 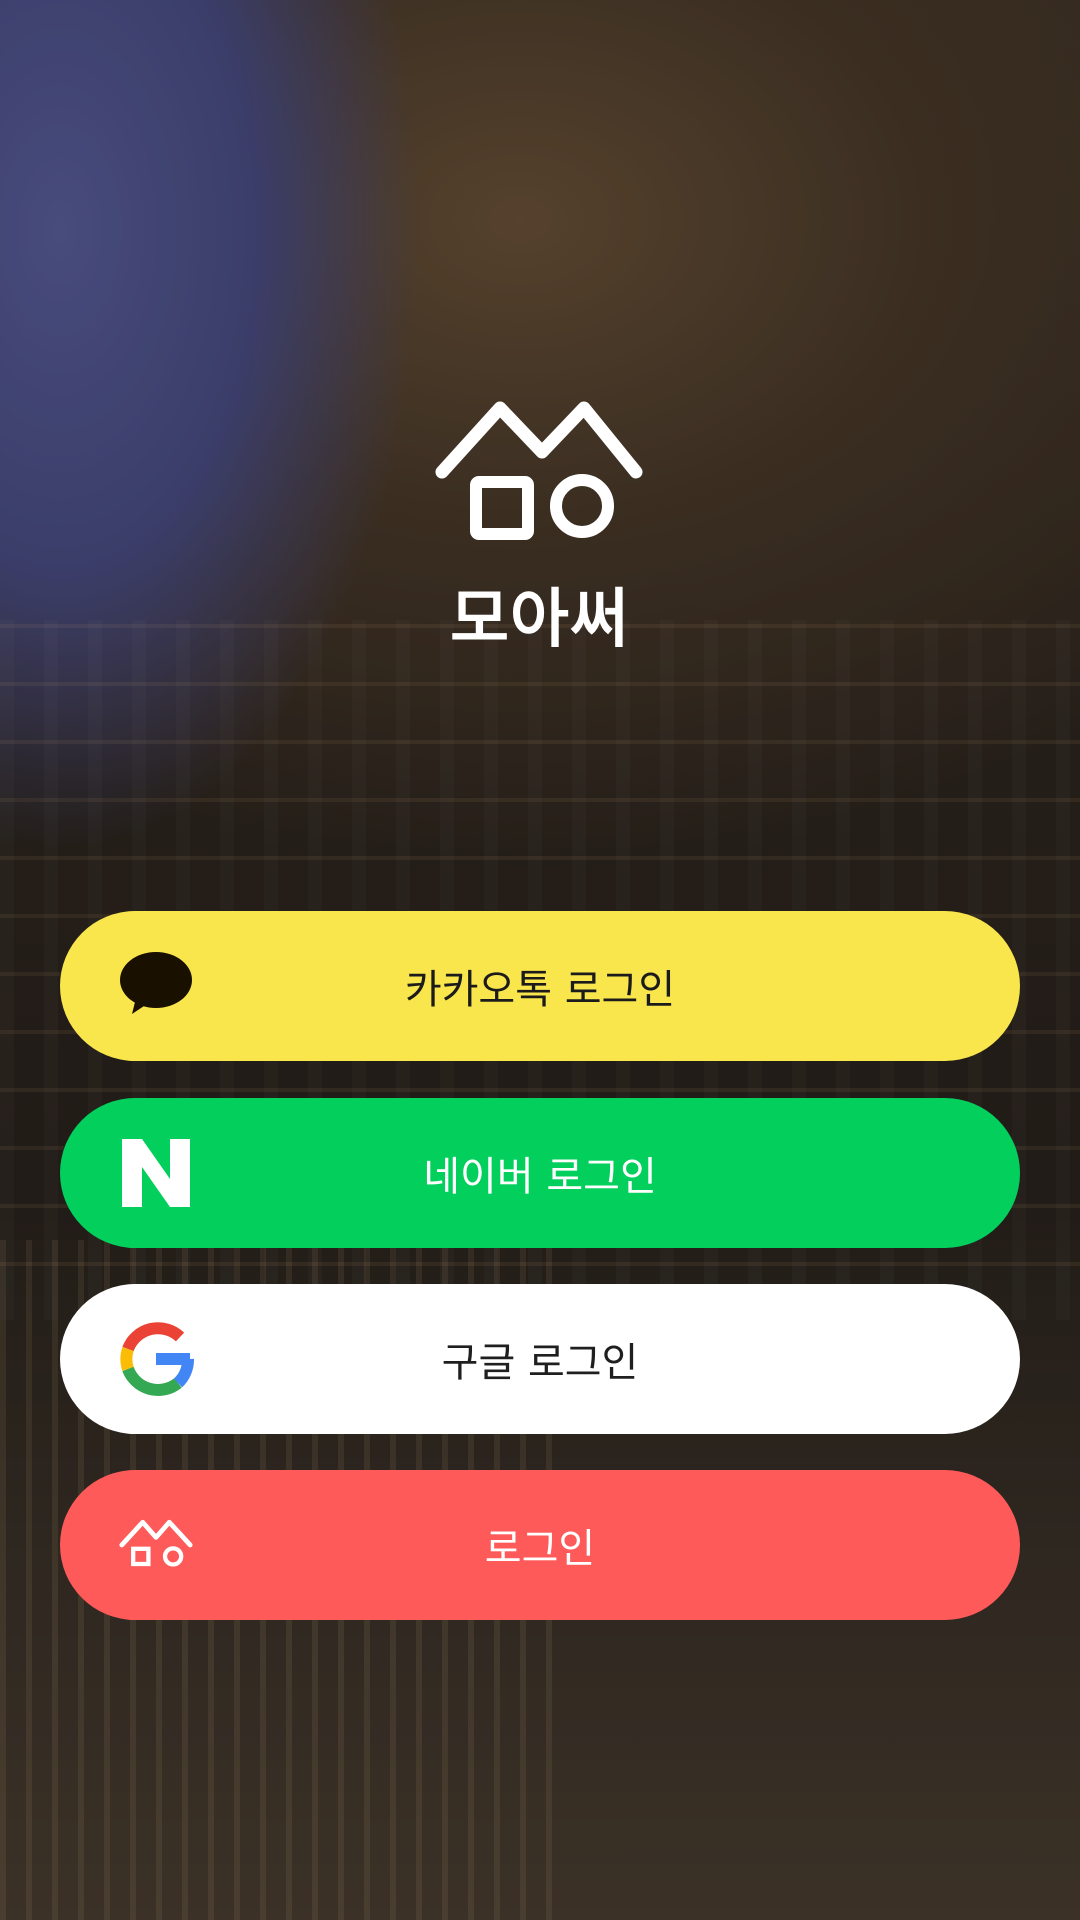 I want to click on google-login-label: 구글 로그인, so click(x=540, y=1363).